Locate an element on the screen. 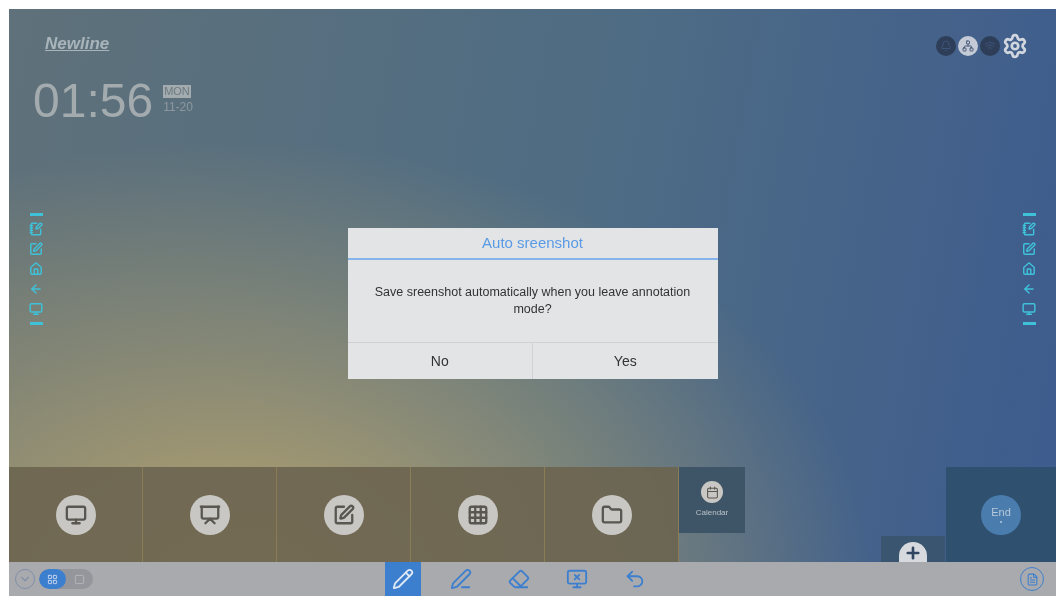  whiteboard-icon is located at coordinates (343, 514).